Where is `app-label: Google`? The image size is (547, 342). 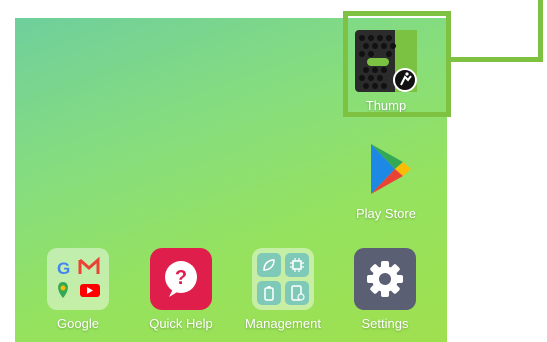 app-label: Google is located at coordinates (78, 323).